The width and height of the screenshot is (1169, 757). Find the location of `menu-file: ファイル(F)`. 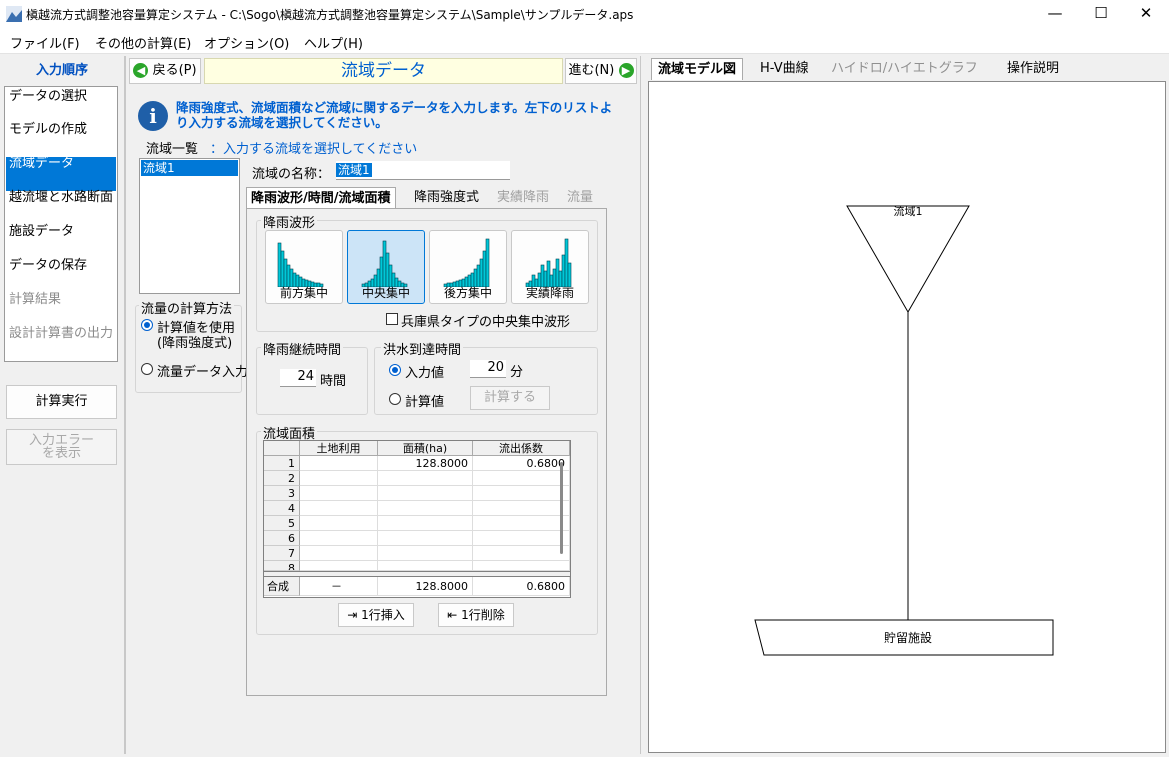

menu-file: ファイル(F) is located at coordinates (45, 42).